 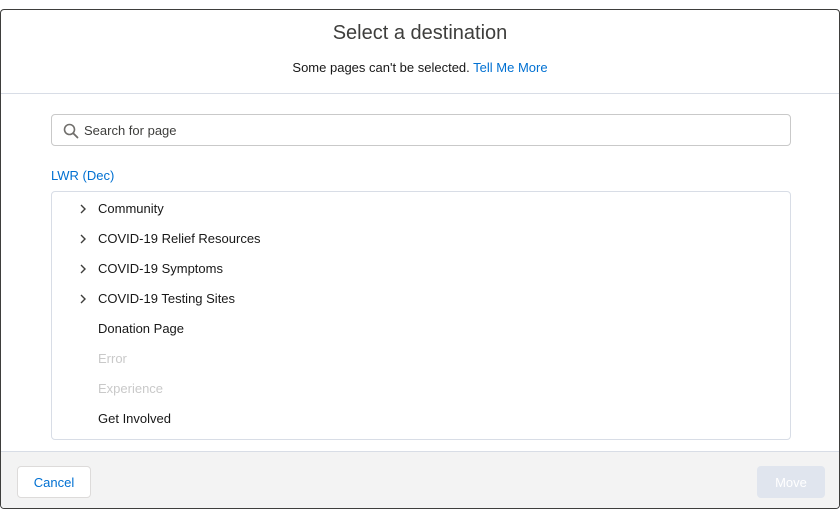 What do you see at coordinates (167, 298) in the screenshot?
I see `tree-item-label: COVID-19 Testing Sites` at bounding box center [167, 298].